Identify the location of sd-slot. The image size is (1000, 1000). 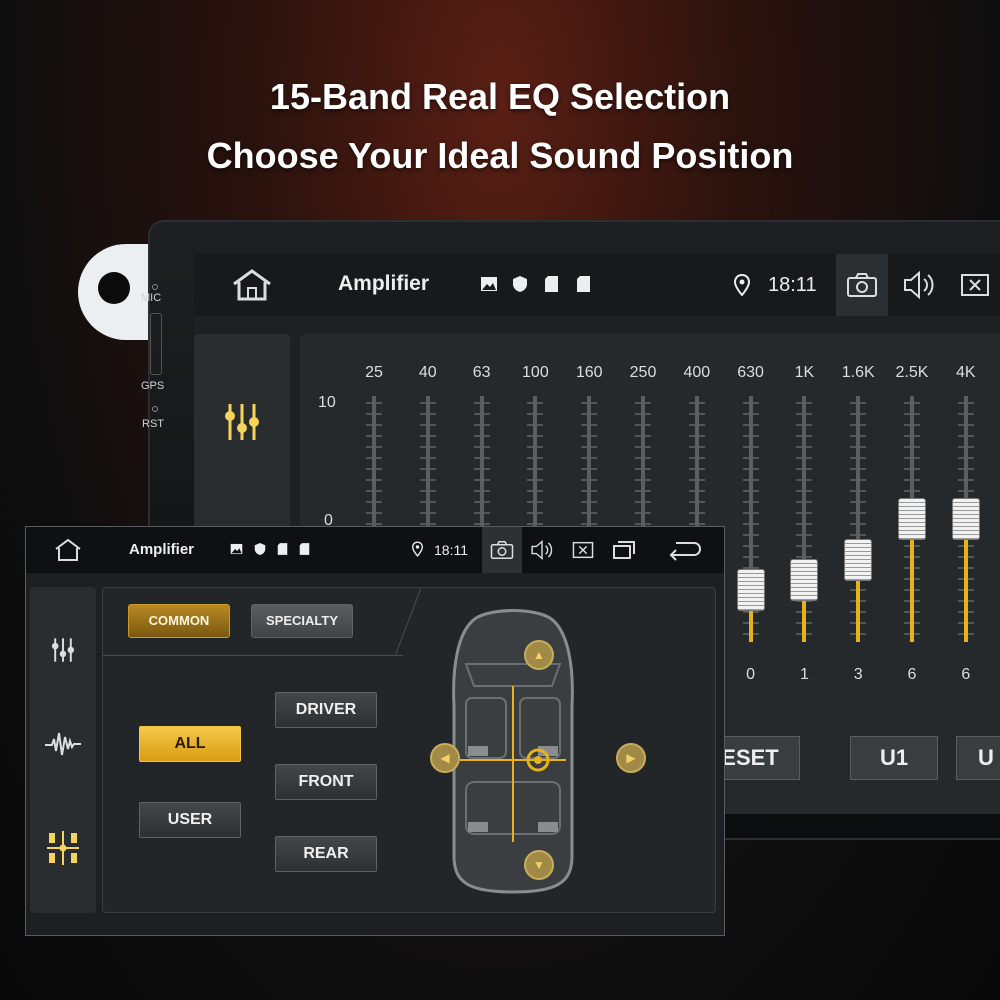
(156, 344).